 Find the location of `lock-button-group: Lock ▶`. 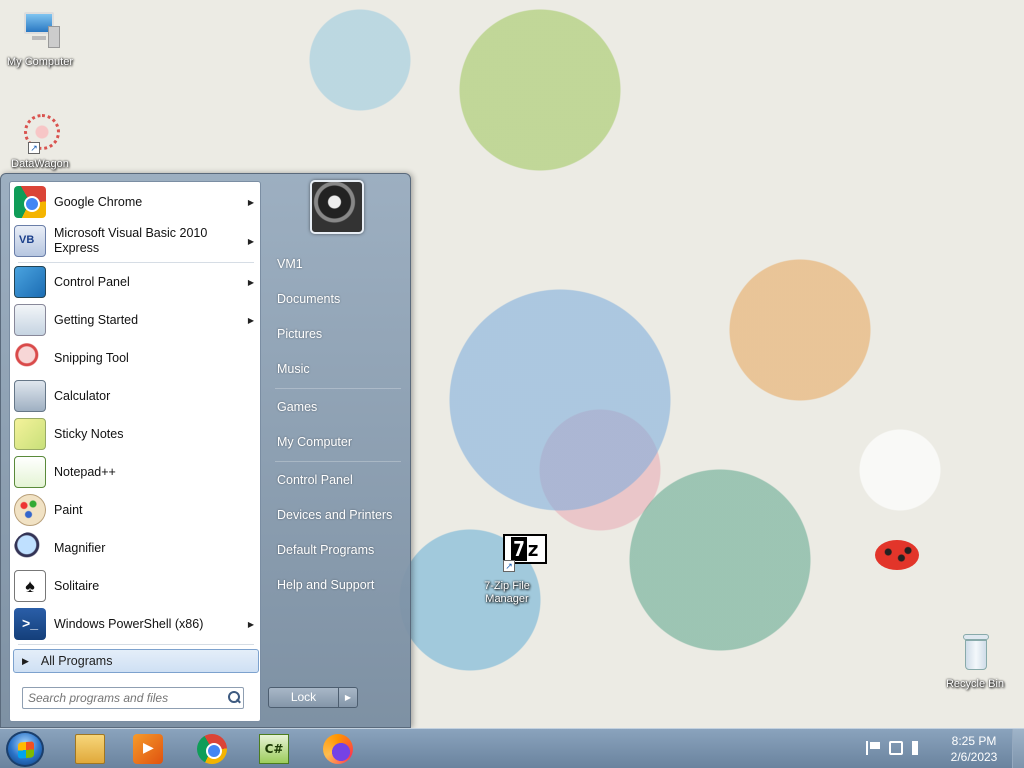

lock-button-group: Lock ▶ is located at coordinates (313, 697).